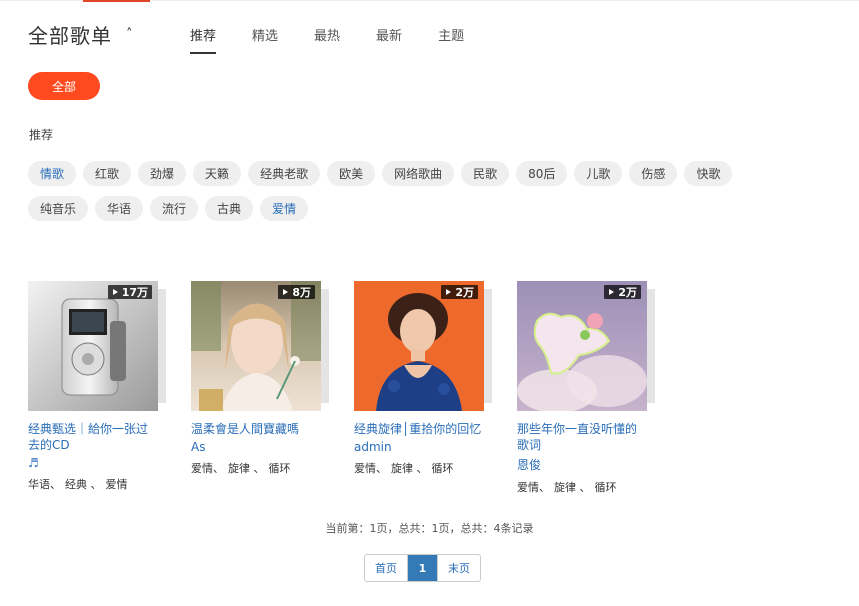  I want to click on tag-chip: 流行, so click(174, 208).